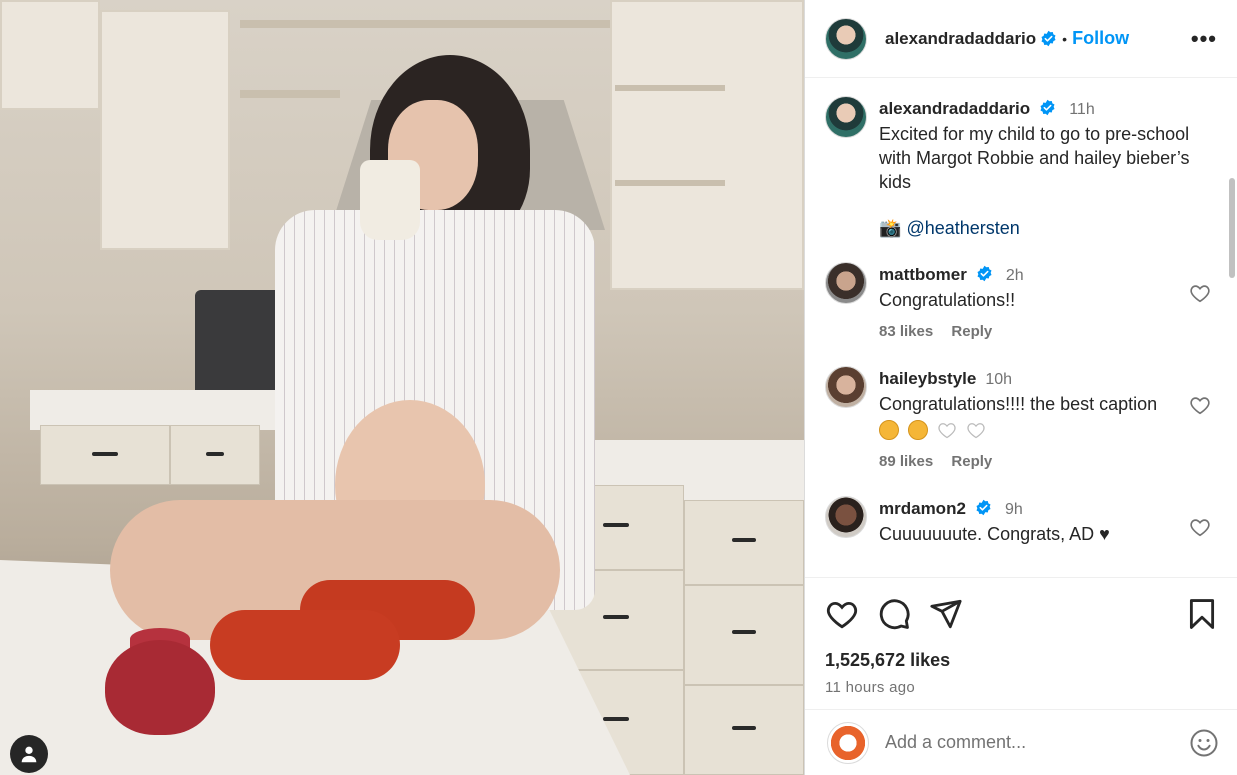  I want to click on smiley-icon, so click(1204, 743).